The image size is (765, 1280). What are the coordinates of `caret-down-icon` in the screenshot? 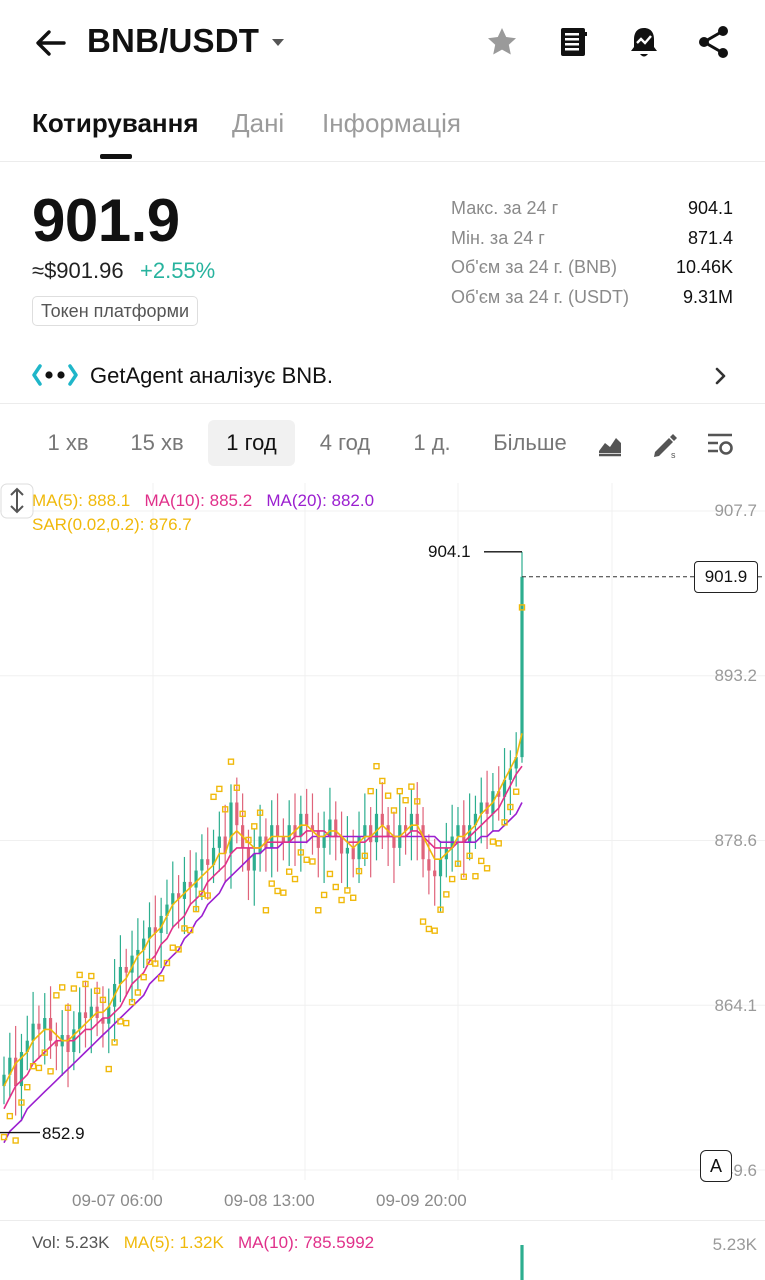 It's located at (278, 42).